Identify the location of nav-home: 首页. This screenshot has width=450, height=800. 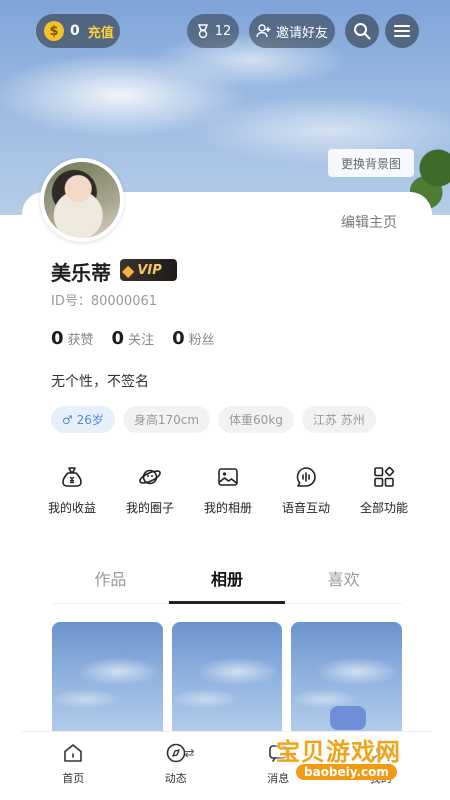
(73, 766).